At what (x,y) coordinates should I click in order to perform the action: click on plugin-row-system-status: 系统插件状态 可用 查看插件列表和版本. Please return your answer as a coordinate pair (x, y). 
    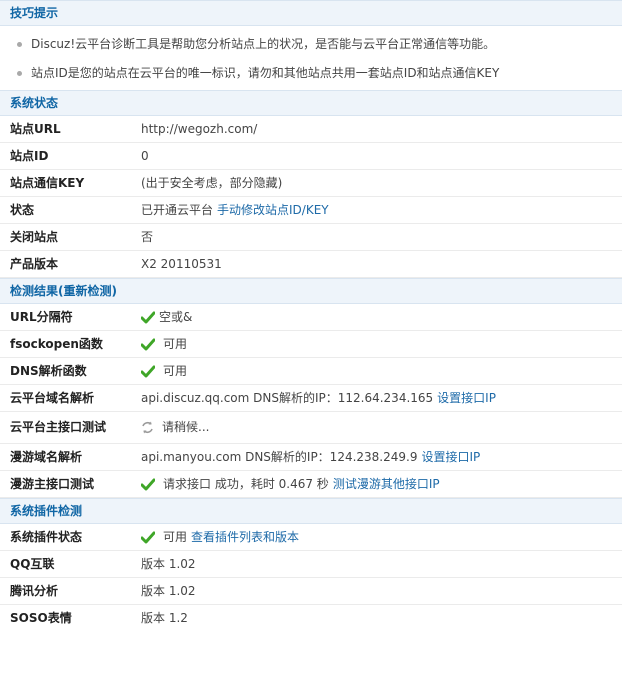
    Looking at the image, I should click on (311, 537).